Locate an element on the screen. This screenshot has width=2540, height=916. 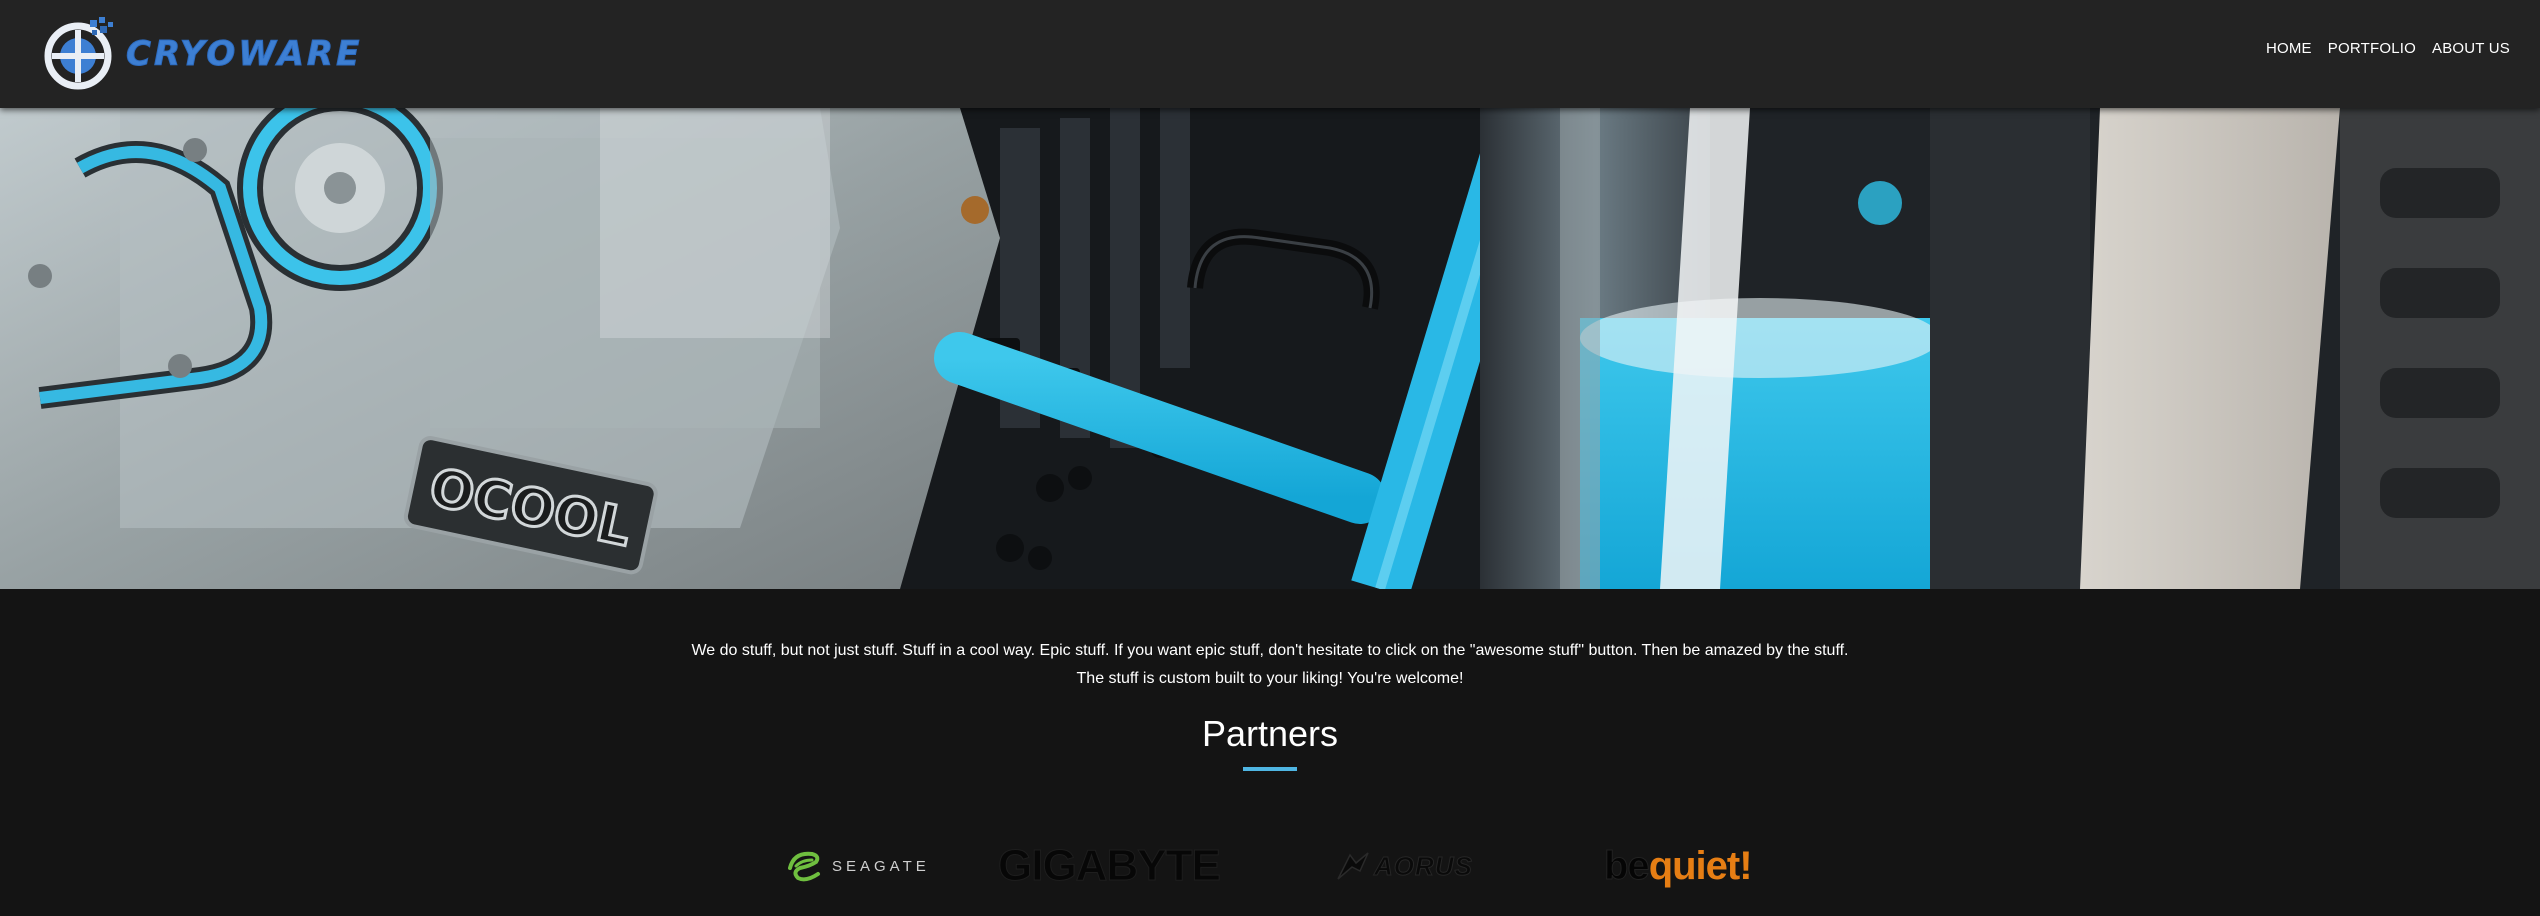
partners-title: Partners is located at coordinates (1270, 733).